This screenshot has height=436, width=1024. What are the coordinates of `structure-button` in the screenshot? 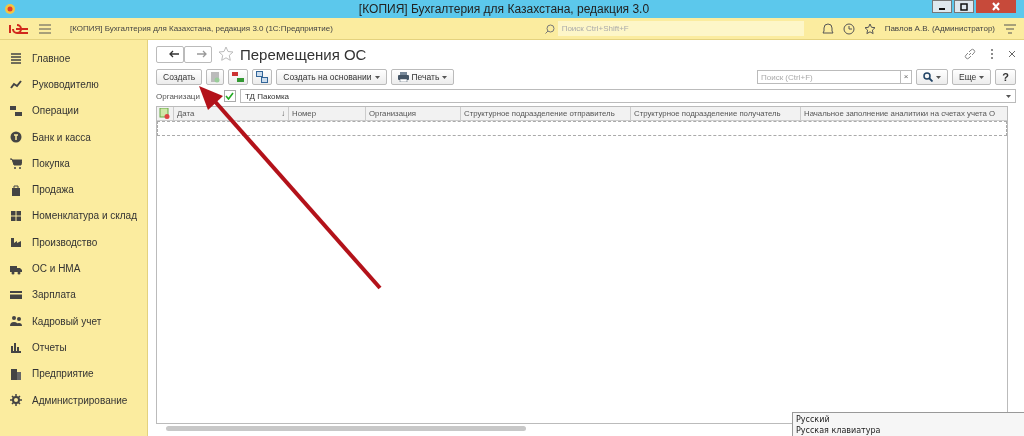 It's located at (262, 77).